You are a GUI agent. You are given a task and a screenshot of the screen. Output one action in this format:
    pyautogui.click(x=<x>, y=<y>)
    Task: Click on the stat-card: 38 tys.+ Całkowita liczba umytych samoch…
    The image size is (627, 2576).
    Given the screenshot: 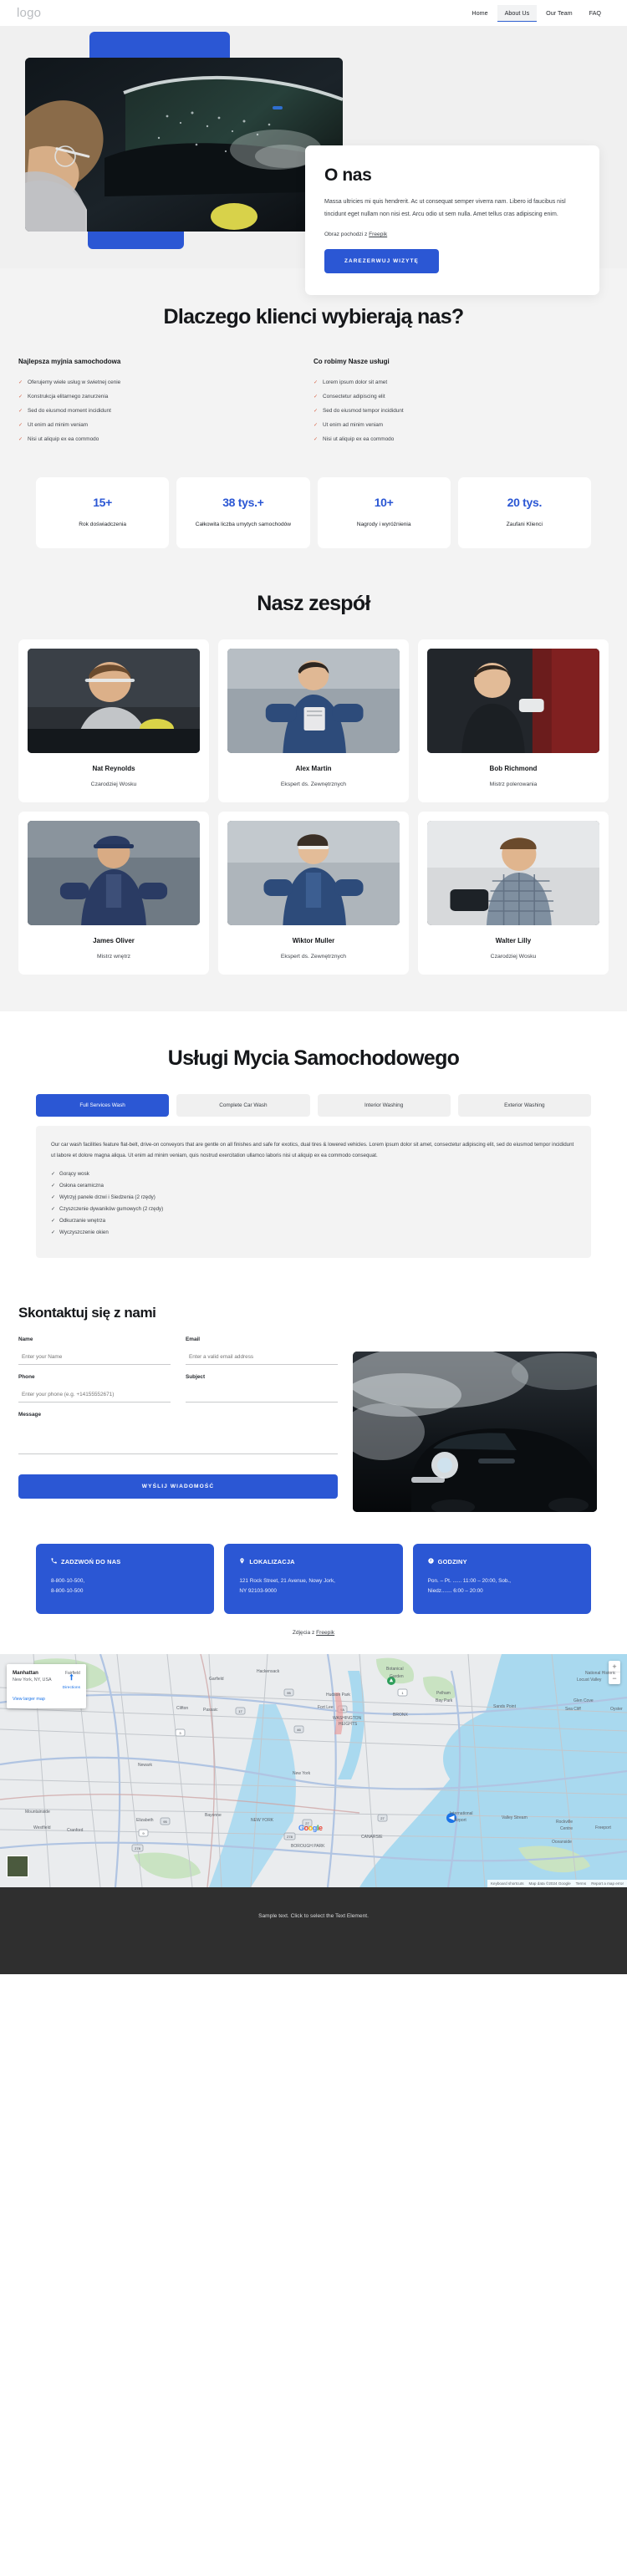 What is the action you would take?
    pyautogui.click(x=243, y=512)
    